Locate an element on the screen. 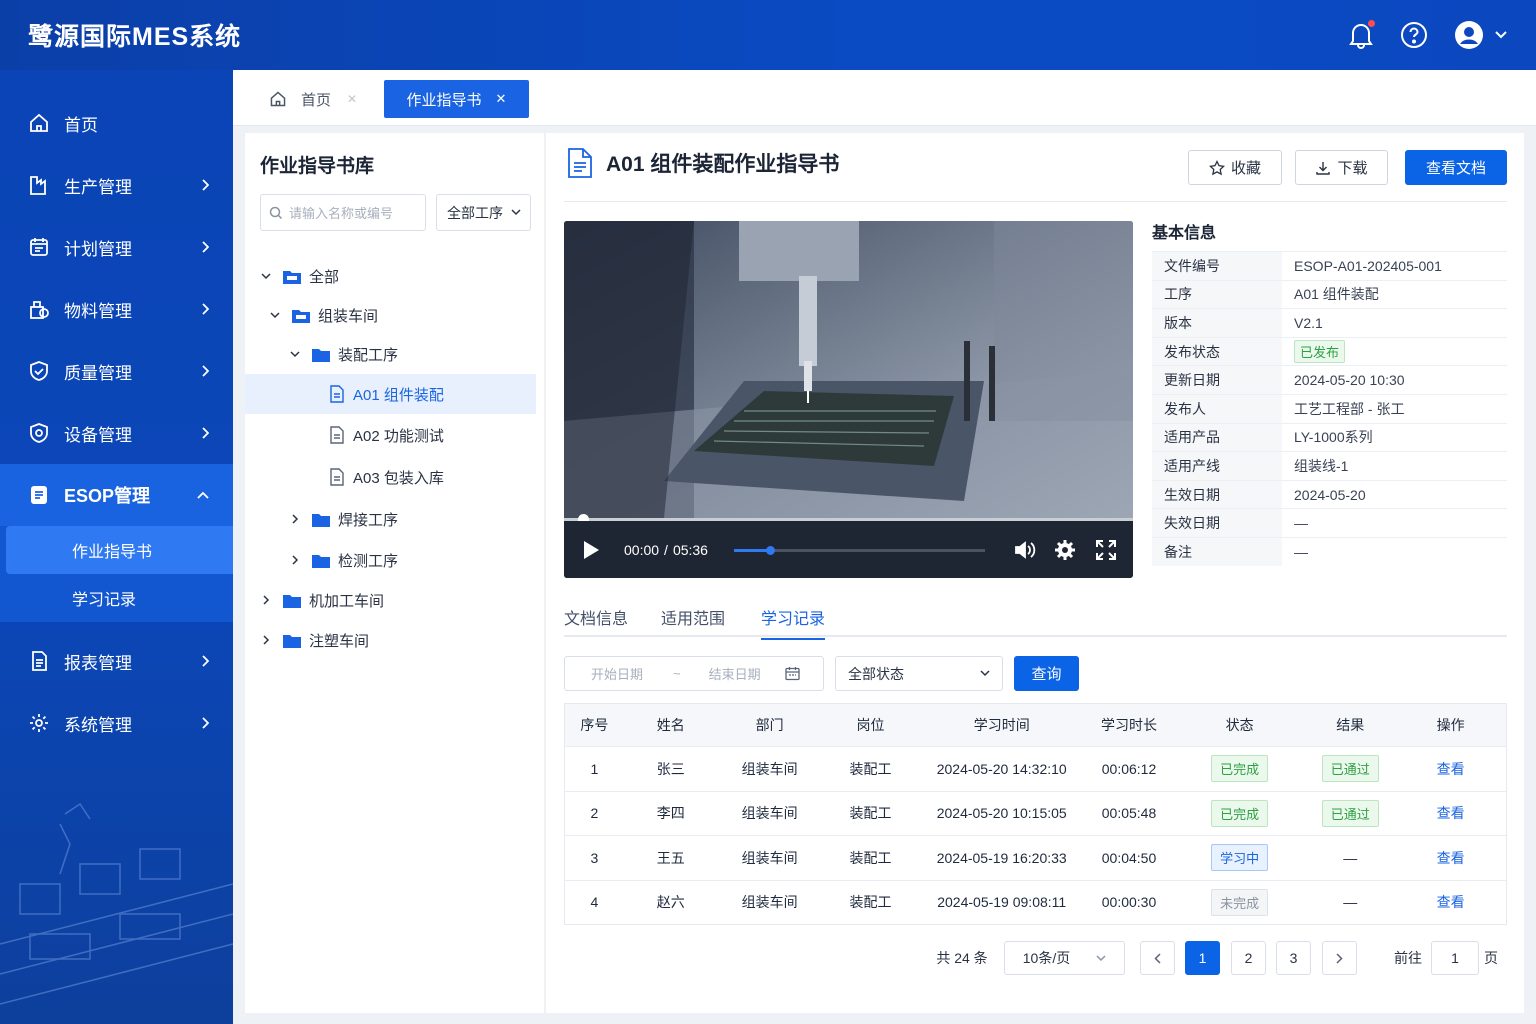  status-select-value: 全部状态 is located at coordinates (876, 673).